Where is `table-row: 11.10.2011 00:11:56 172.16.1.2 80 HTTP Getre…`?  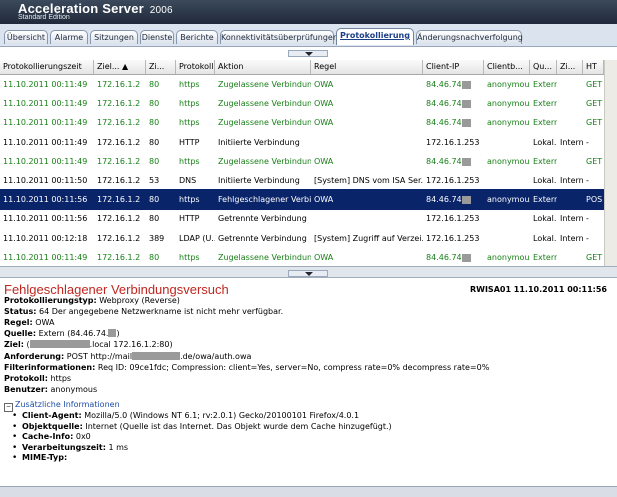
table-row: 11.10.2011 00:11:56 172.16.1.2 80 HTTP Getre… is located at coordinates (302, 218).